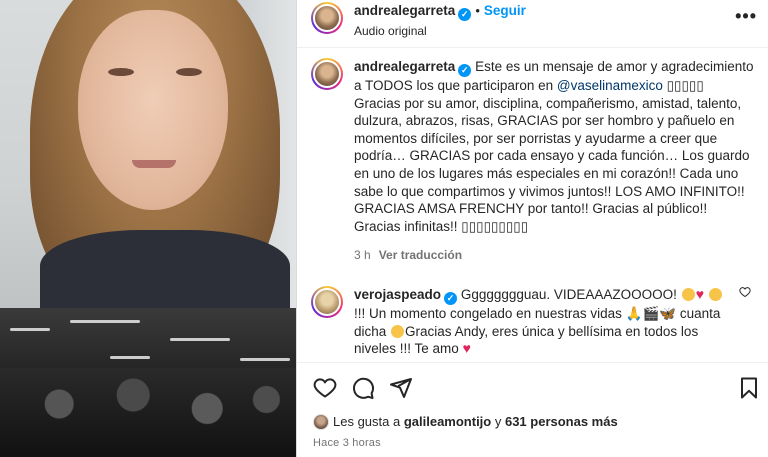 This screenshot has width=768, height=457. Describe the element at coordinates (148, 412) in the screenshot. I see `crowd-shape` at that location.